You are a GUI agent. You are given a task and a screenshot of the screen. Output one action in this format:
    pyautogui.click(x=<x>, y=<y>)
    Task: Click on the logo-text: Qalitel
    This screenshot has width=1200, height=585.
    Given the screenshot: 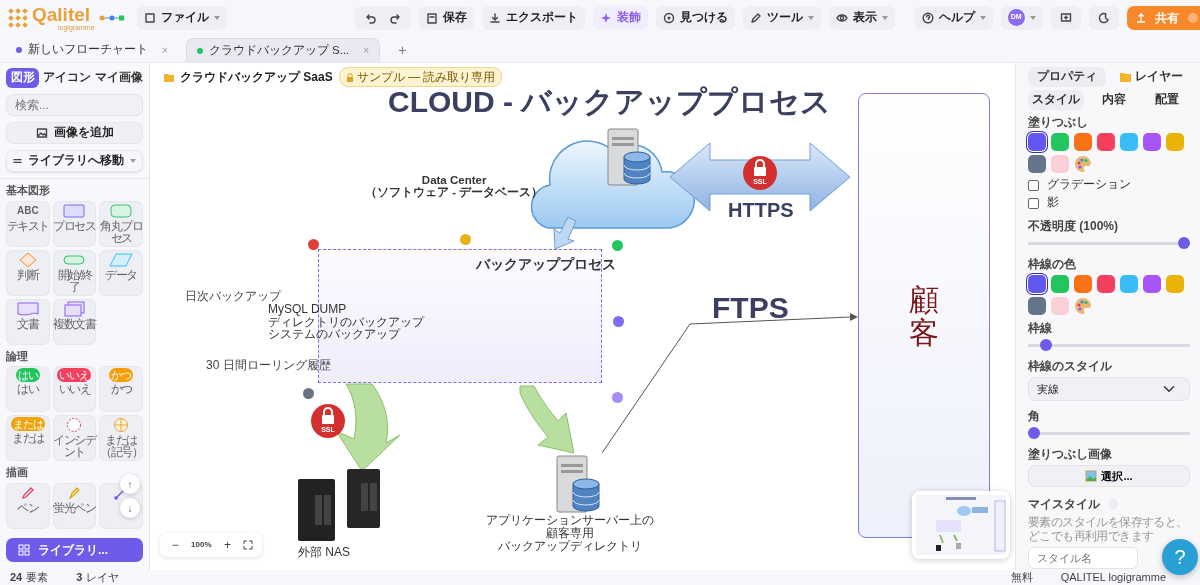 What is the action you would take?
    pyautogui.click(x=62, y=14)
    